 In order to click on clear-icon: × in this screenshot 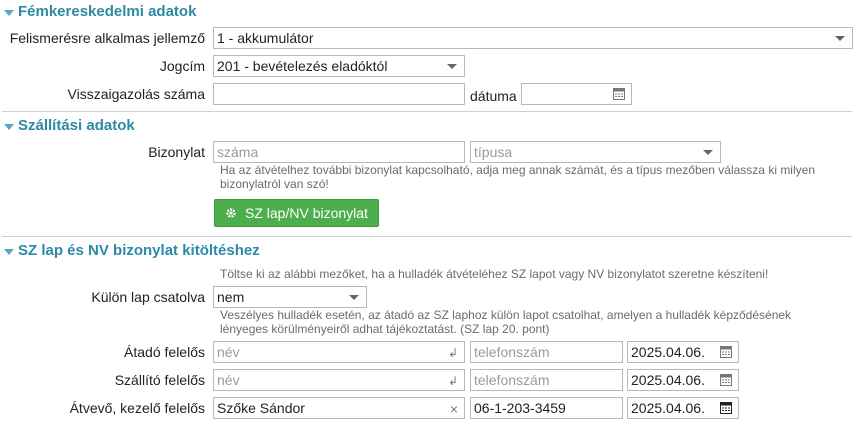, I will do `click(454, 408)`.